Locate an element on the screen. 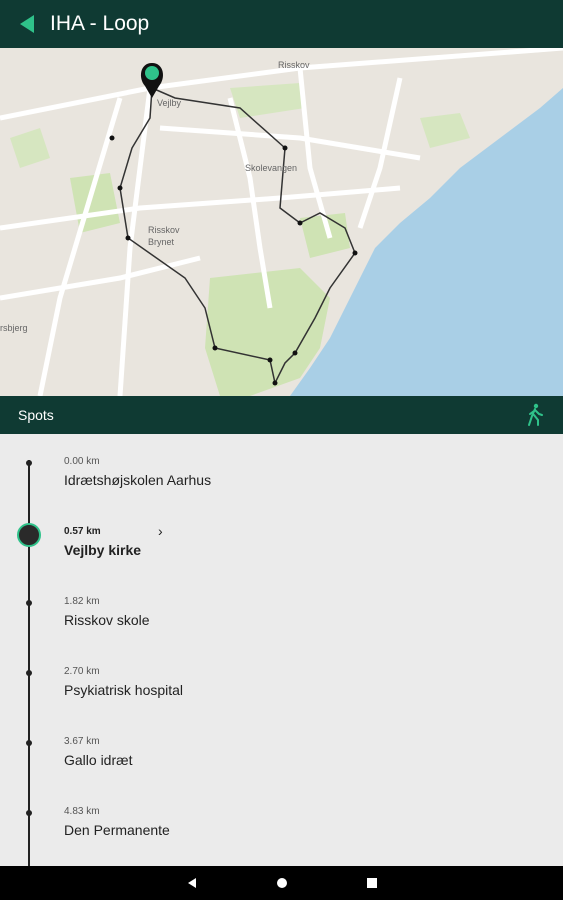 This screenshot has width=563, height=900. map-label-risskov-brynet-2: Brynet is located at coordinates (161, 242).